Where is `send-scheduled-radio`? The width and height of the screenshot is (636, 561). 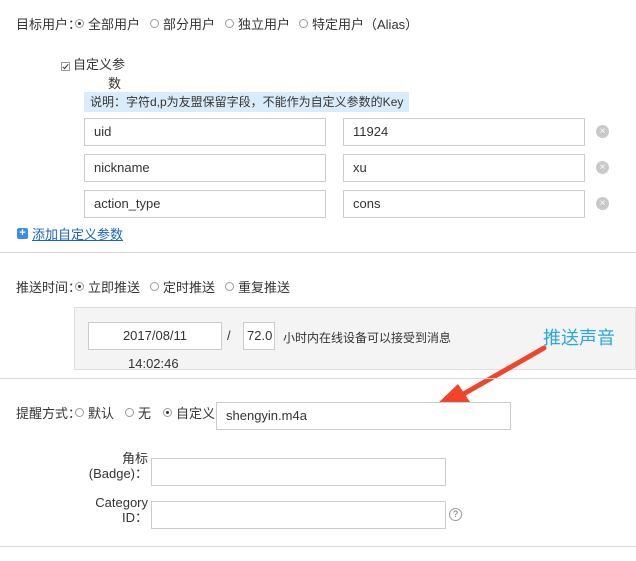 send-scheduled-radio is located at coordinates (154, 286).